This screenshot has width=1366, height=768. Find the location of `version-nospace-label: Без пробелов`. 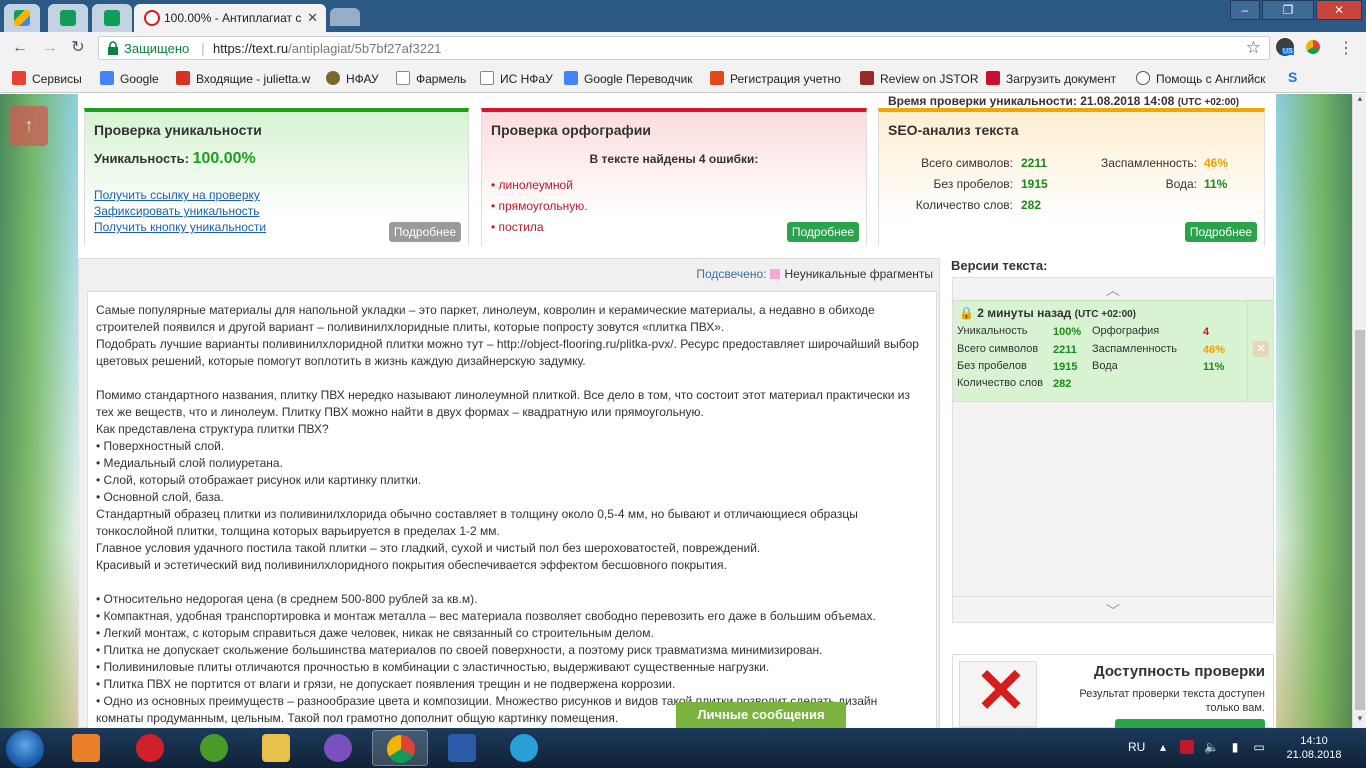

version-nospace-label: Без пробелов is located at coordinates (992, 366).